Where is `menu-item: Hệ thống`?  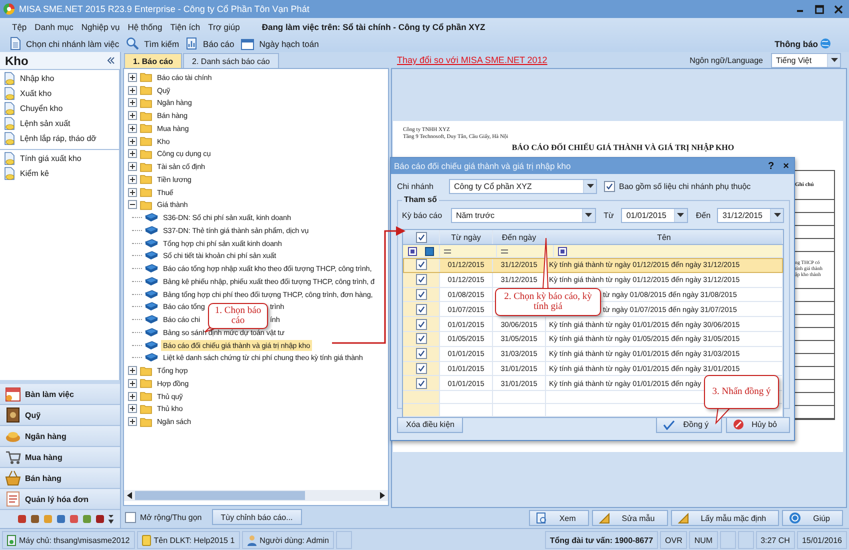 menu-item: Hệ thống is located at coordinates (145, 27).